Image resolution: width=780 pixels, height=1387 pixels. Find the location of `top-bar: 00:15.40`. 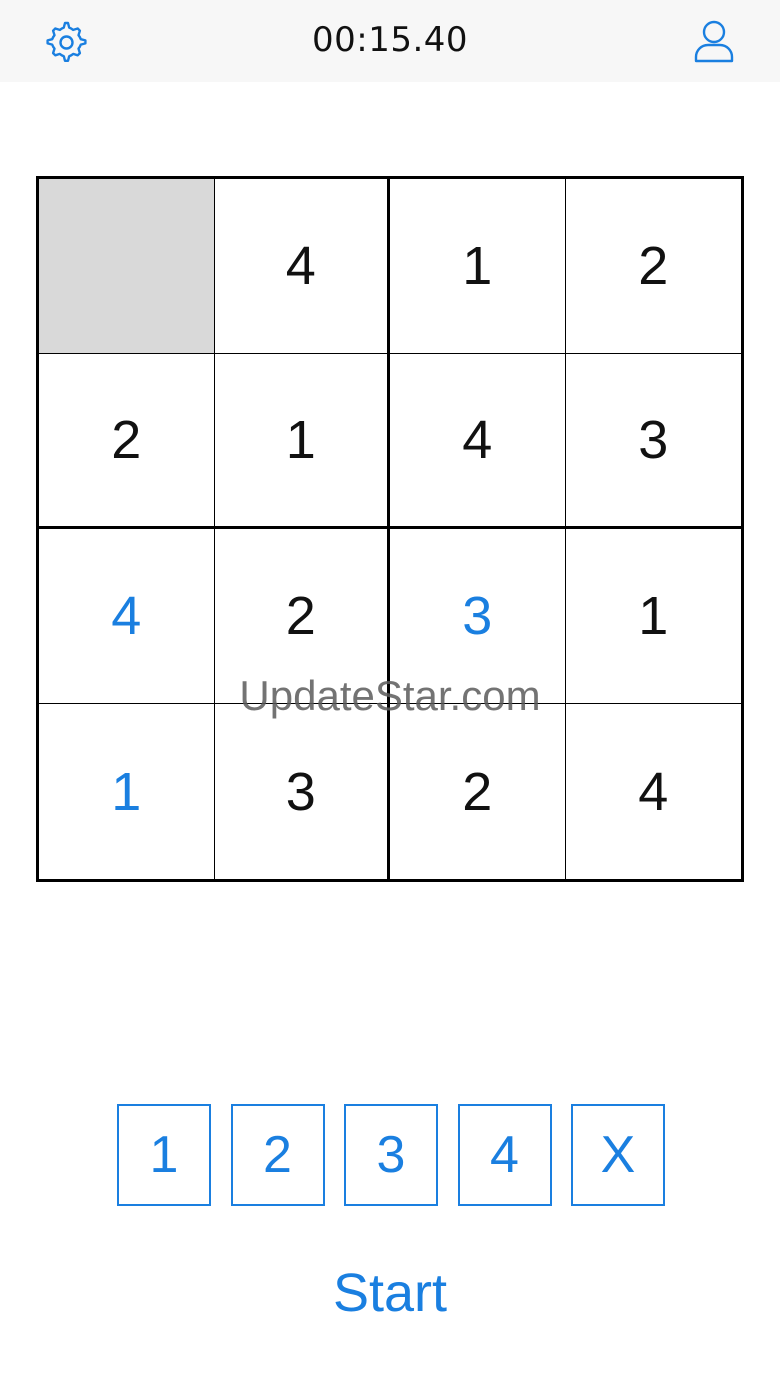

top-bar: 00:15.40 is located at coordinates (390, 41).